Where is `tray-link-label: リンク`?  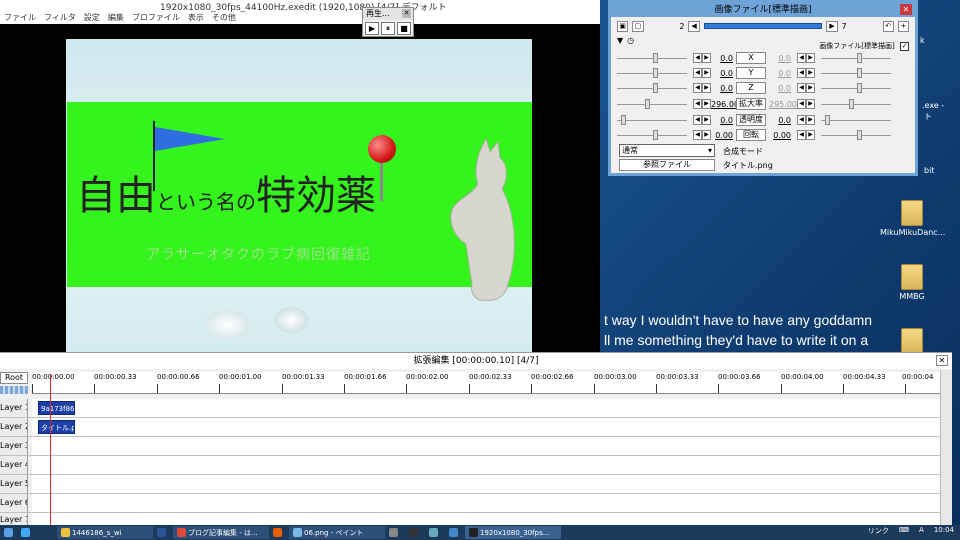
tray-link-label: リンク is located at coordinates (878, 531).